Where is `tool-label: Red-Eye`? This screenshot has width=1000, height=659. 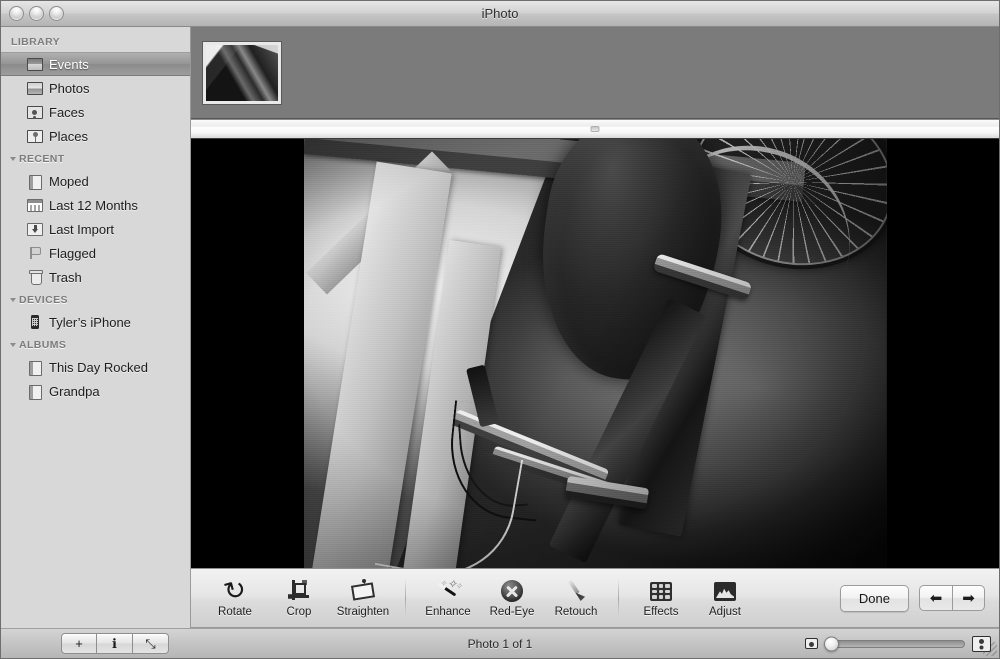 tool-label: Red-Eye is located at coordinates (512, 612).